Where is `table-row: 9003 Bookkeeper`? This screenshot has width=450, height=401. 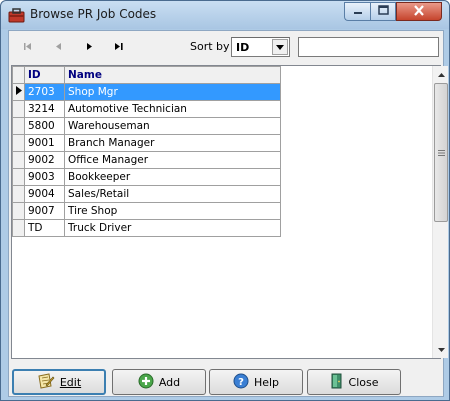 table-row: 9003 Bookkeeper is located at coordinates (146, 177).